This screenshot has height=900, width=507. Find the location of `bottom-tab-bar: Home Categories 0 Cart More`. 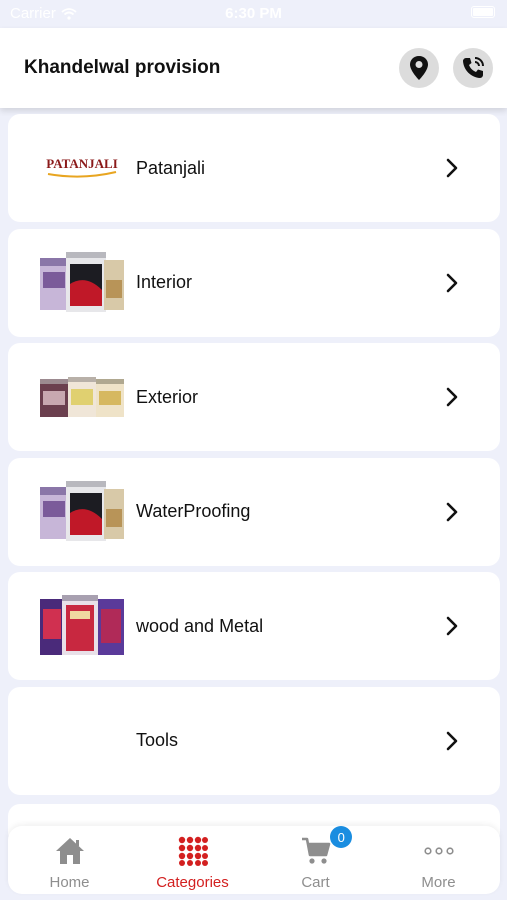

bottom-tab-bar: Home Categories 0 Cart More is located at coordinates (254, 860).